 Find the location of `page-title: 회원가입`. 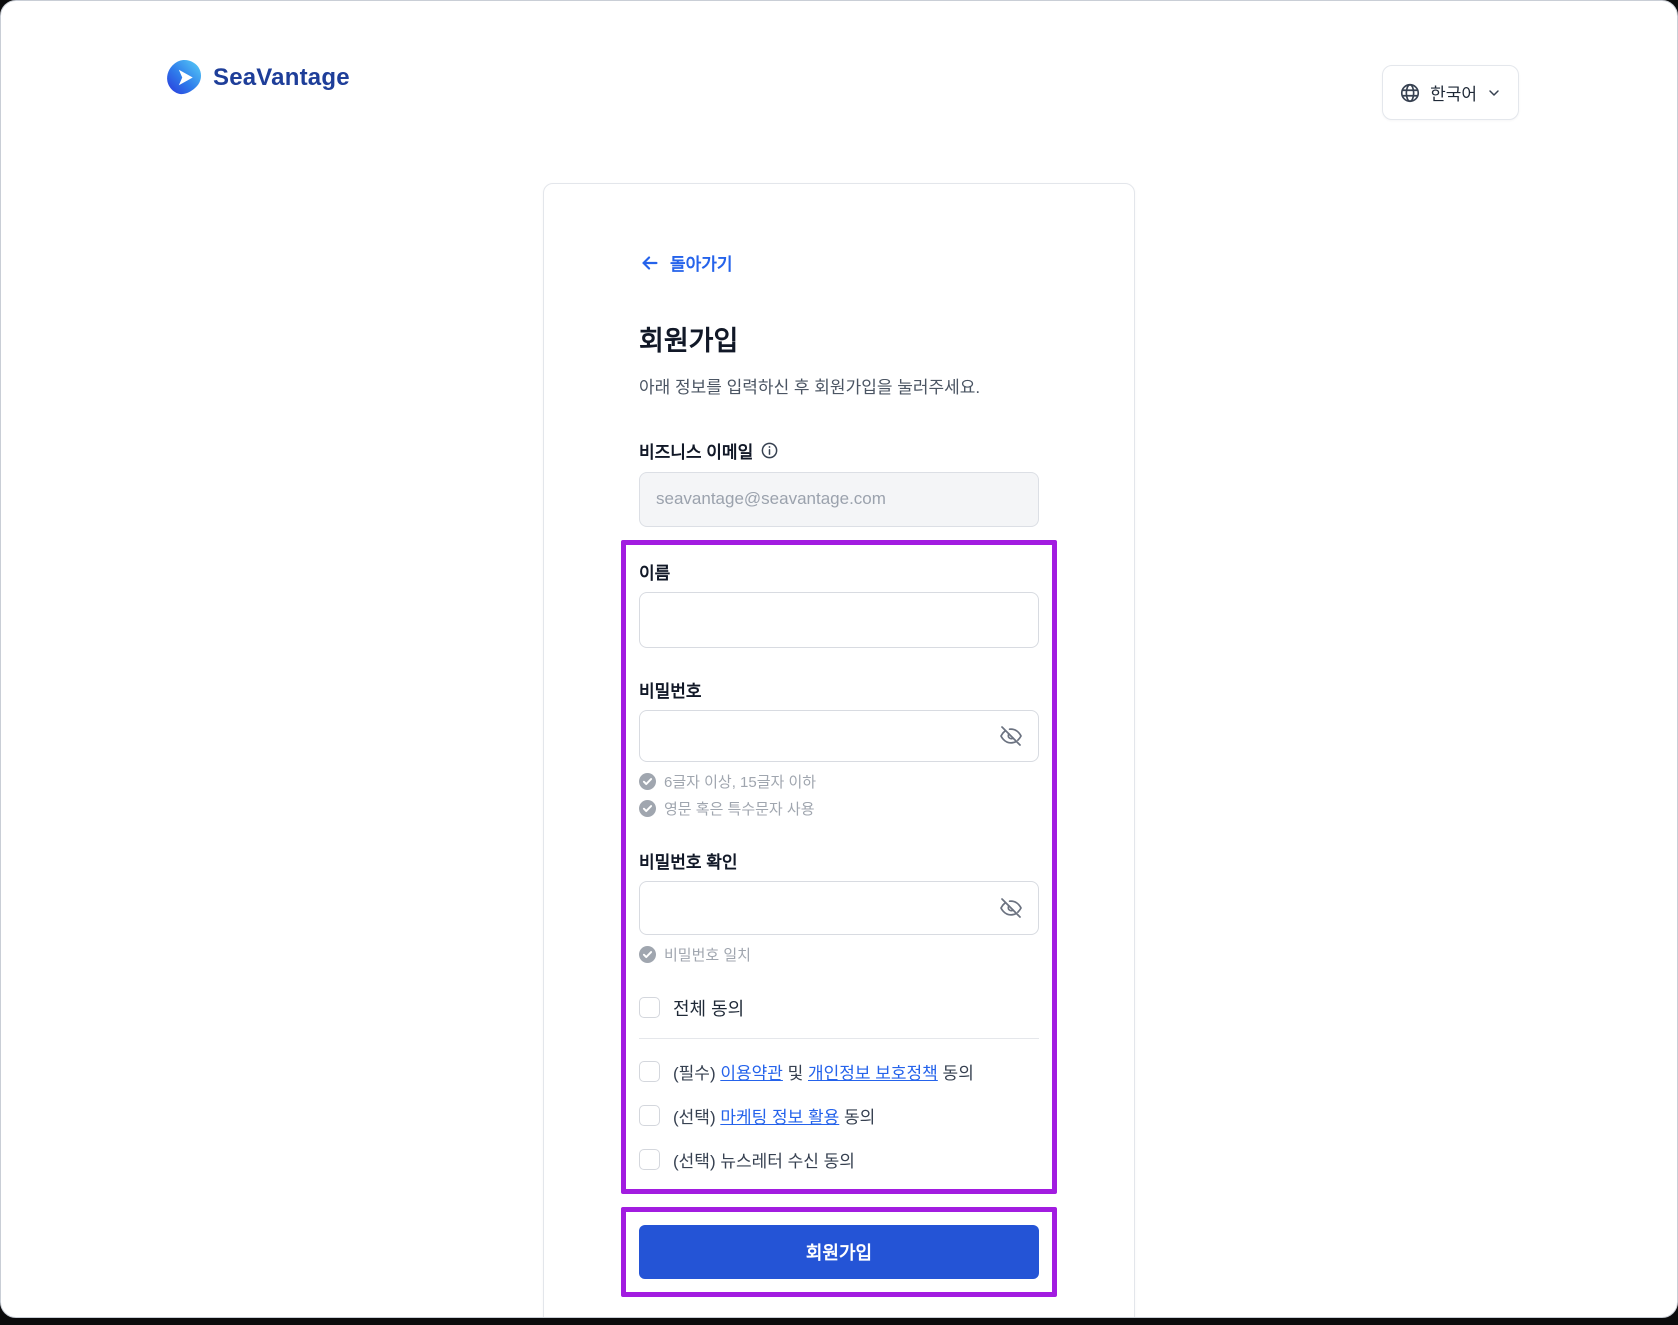

page-title: 회원가입 is located at coordinates (689, 340).